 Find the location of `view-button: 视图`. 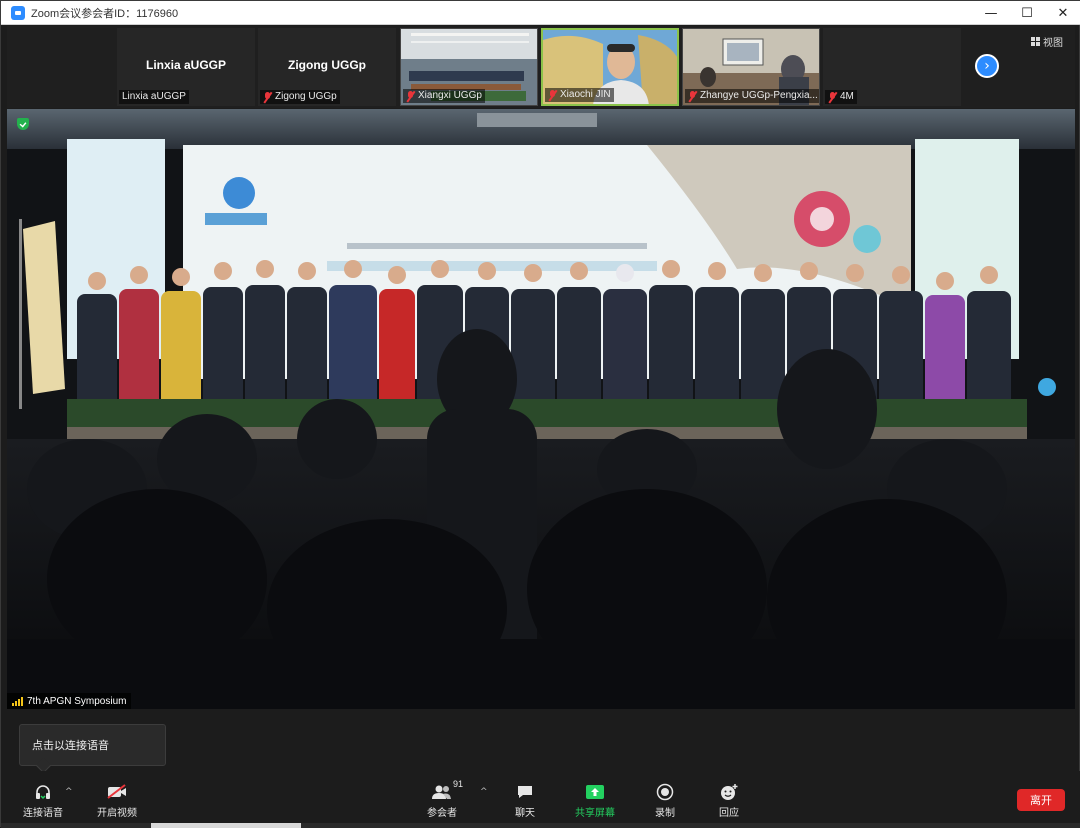

view-button: 视图 is located at coordinates (1047, 41).